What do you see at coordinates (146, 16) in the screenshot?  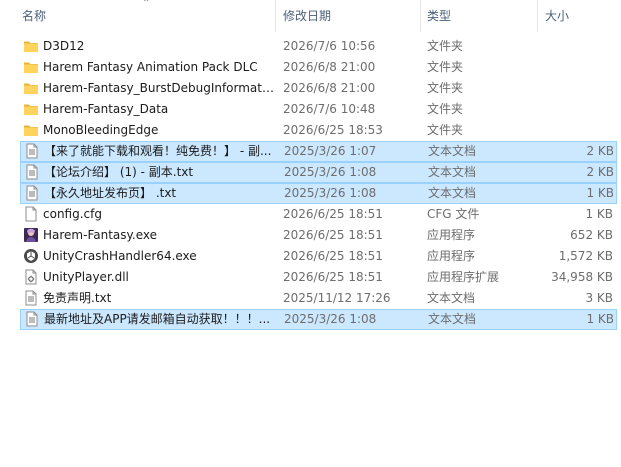 I see `column-header-name: 名称` at bounding box center [146, 16].